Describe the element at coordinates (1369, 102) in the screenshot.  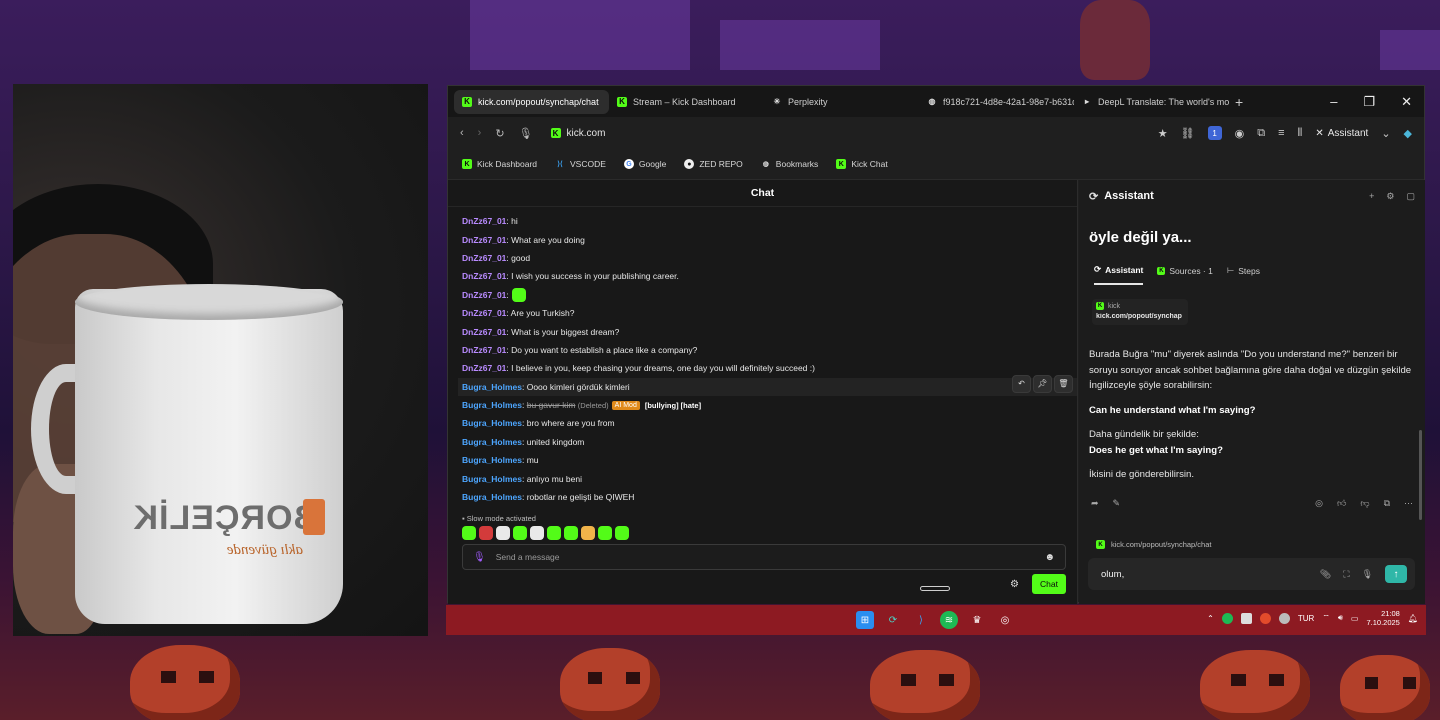
I see `maximize-icon: ❐` at that location.